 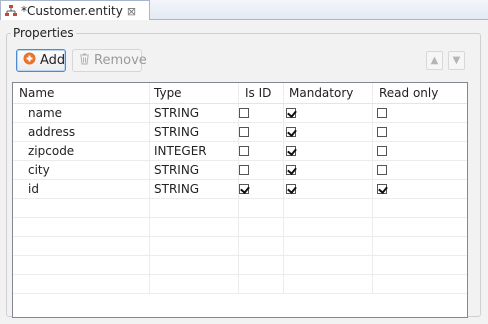 What do you see at coordinates (43, 33) in the screenshot?
I see `properties-group-label: Properties` at bounding box center [43, 33].